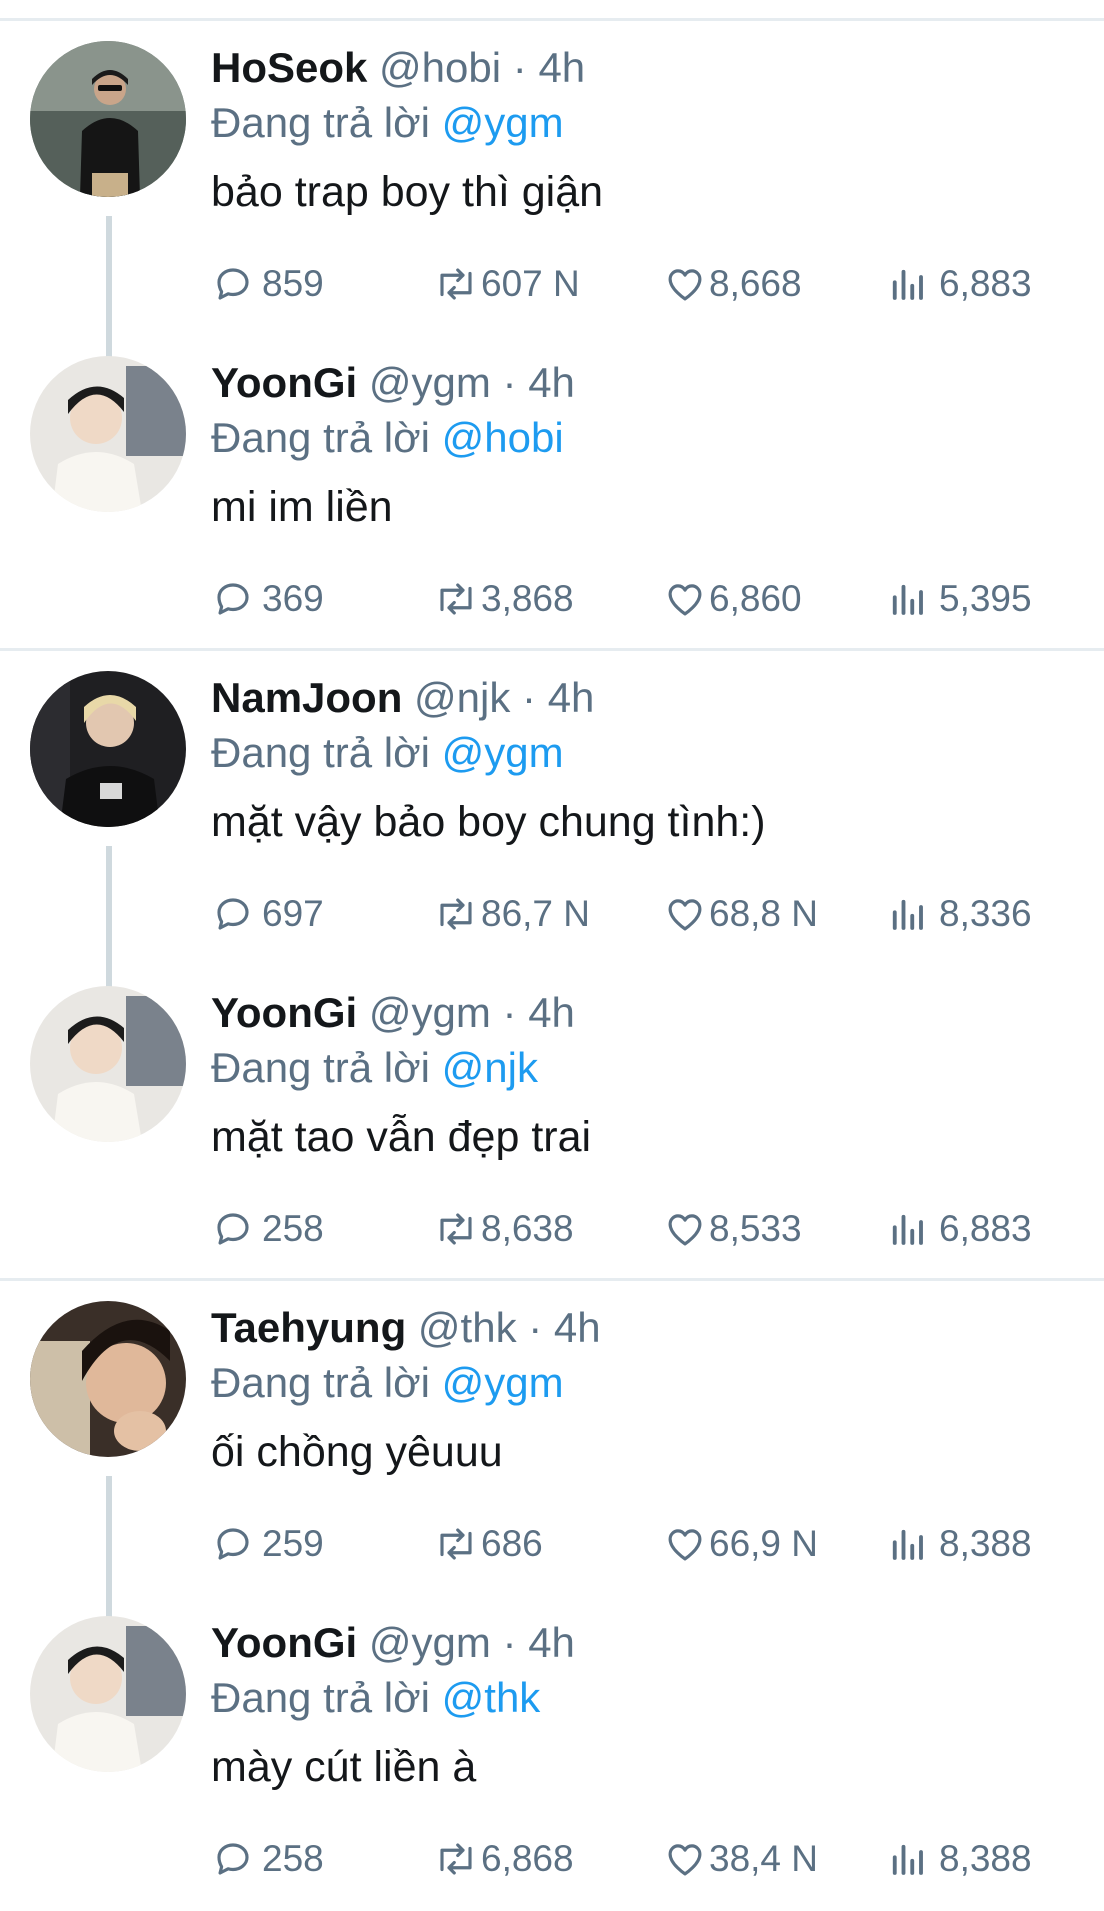 The image size is (1104, 1911). What do you see at coordinates (503, 437) in the screenshot?
I see `mention-link: @hobi` at bounding box center [503, 437].